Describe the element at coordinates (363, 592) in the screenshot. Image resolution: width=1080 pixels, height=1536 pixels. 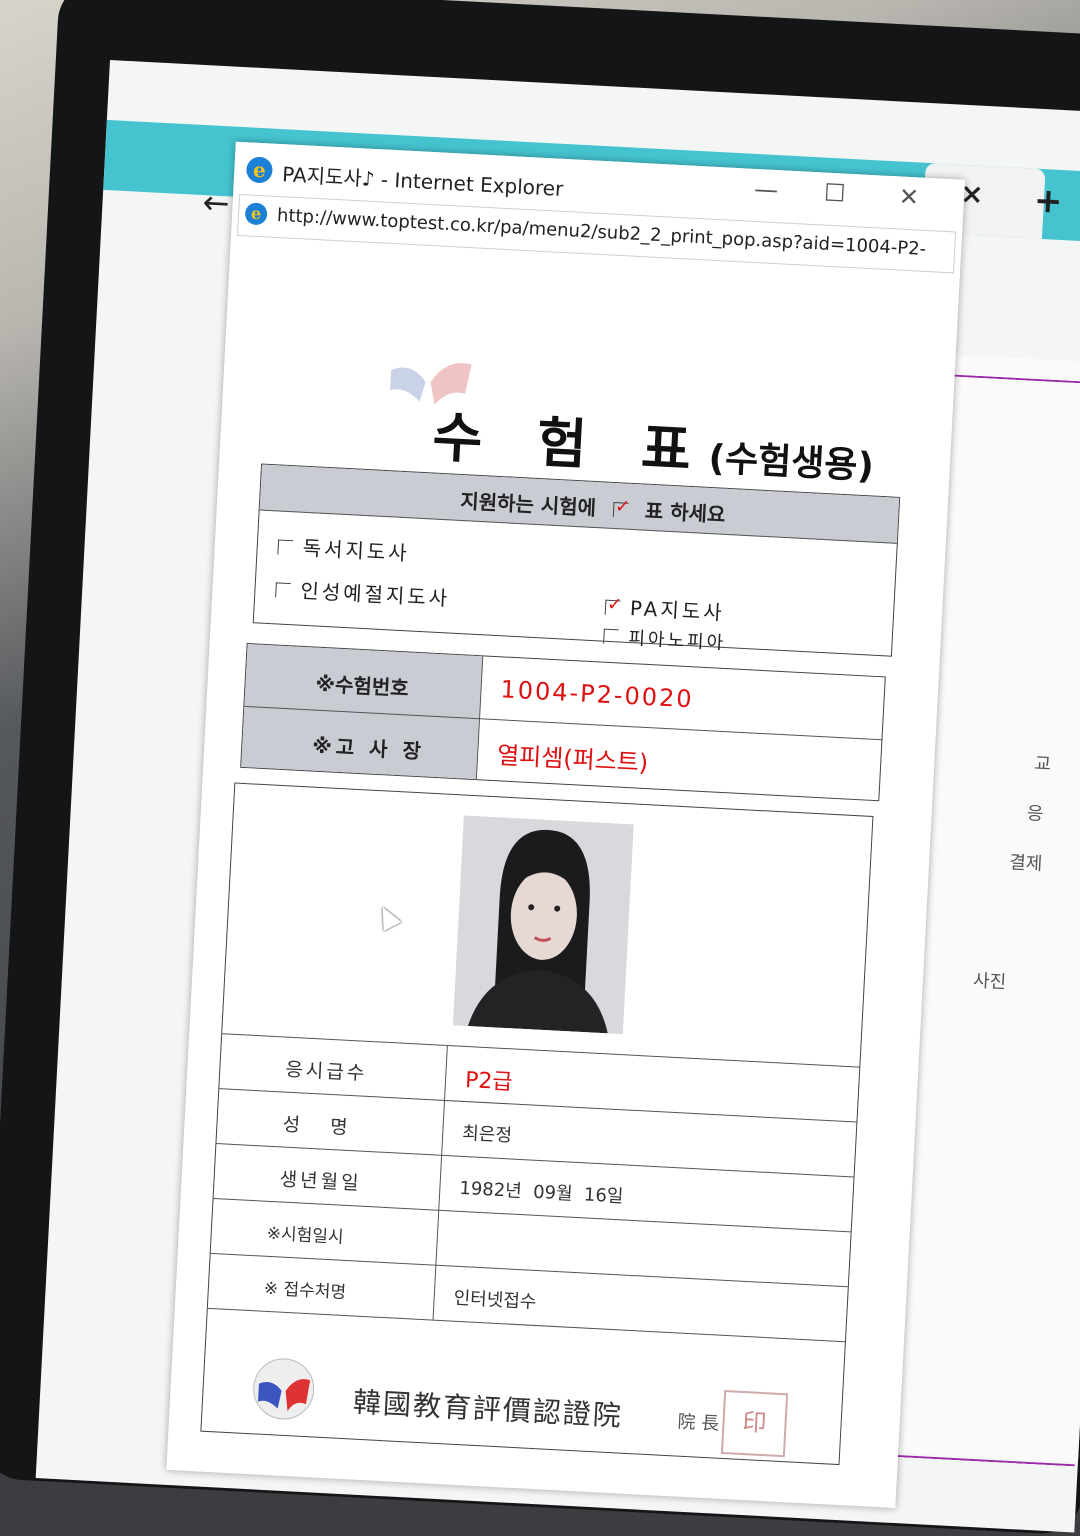
I see `option-etiquette: 인성예절지도사` at that location.